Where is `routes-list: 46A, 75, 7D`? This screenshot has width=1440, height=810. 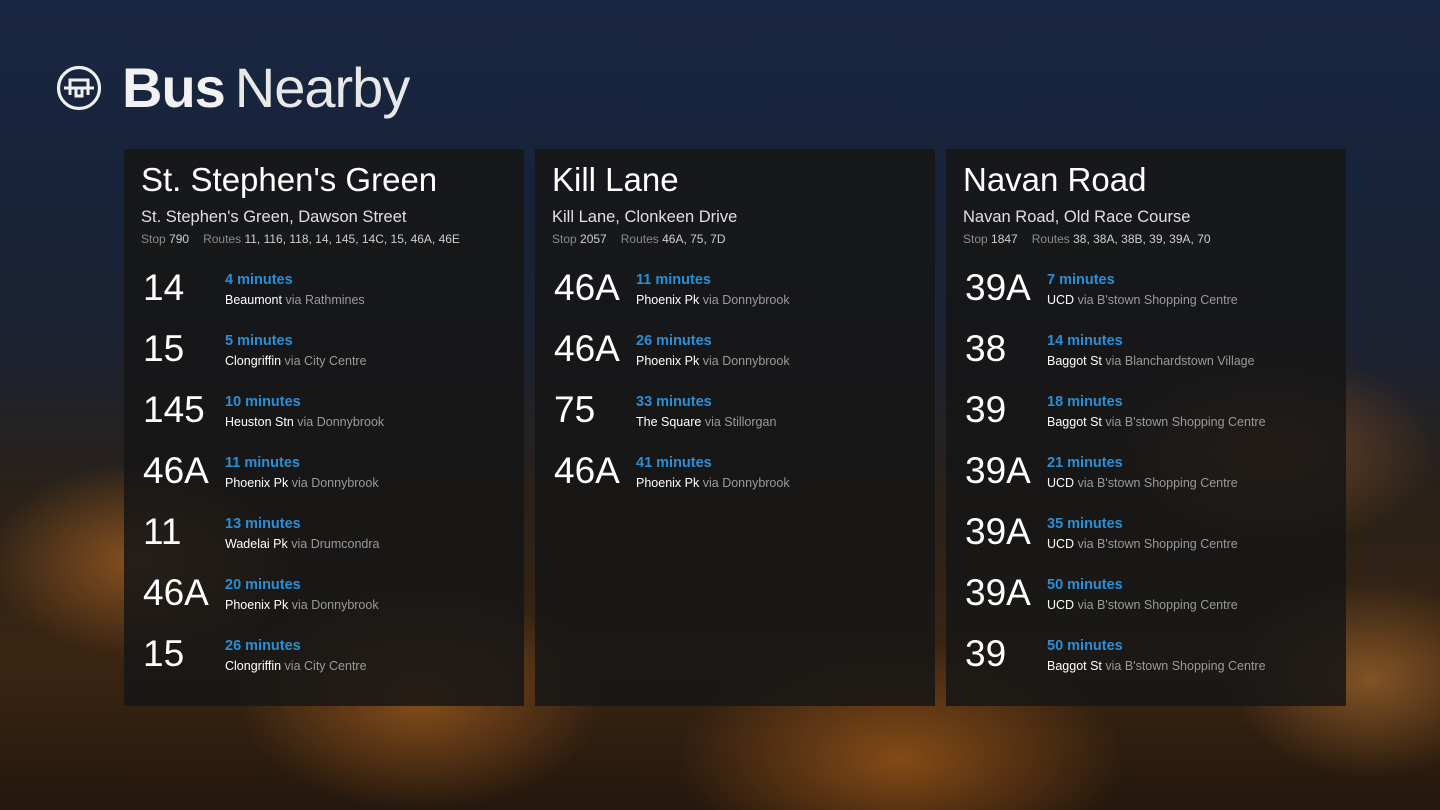 routes-list: 46A, 75, 7D is located at coordinates (694, 239).